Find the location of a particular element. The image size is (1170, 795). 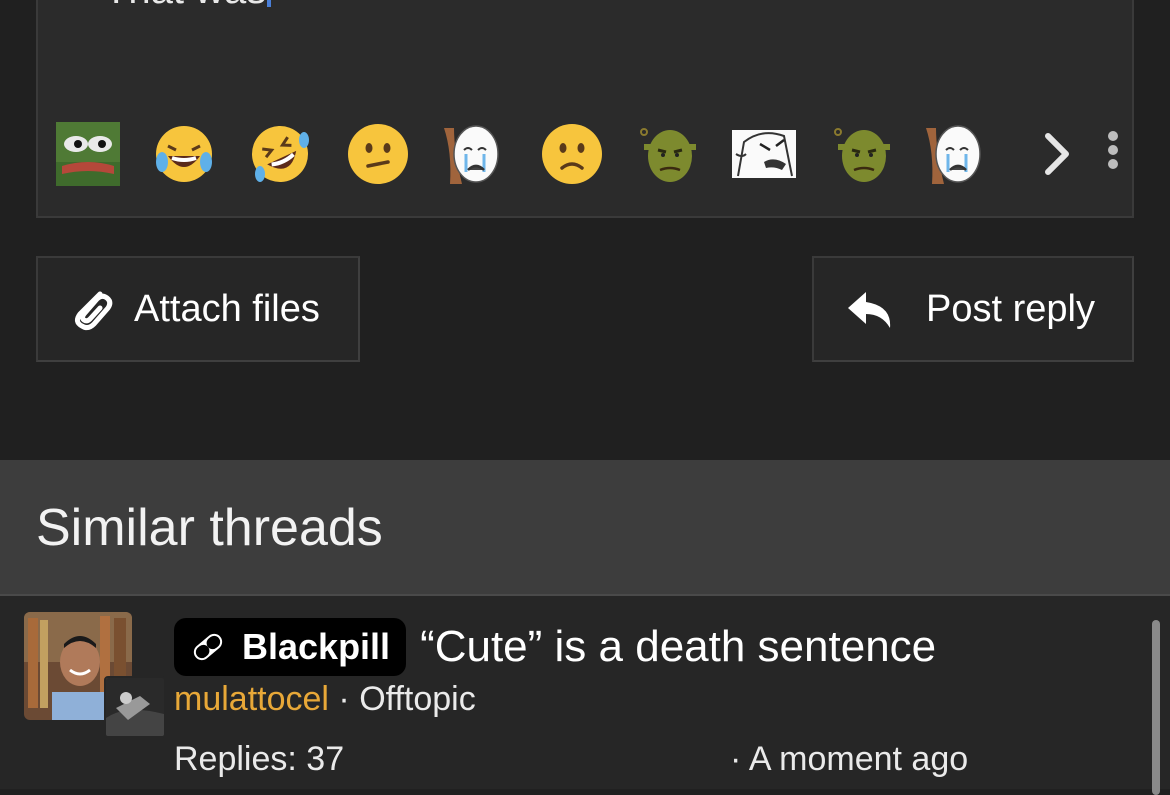

pepe-smilie-icon is located at coordinates (88, 154).